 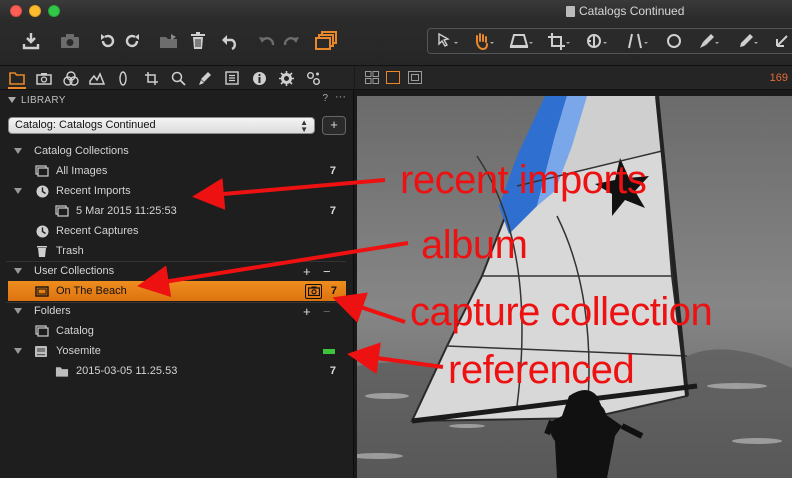 I want to click on help-button: ?, so click(x=325, y=98).